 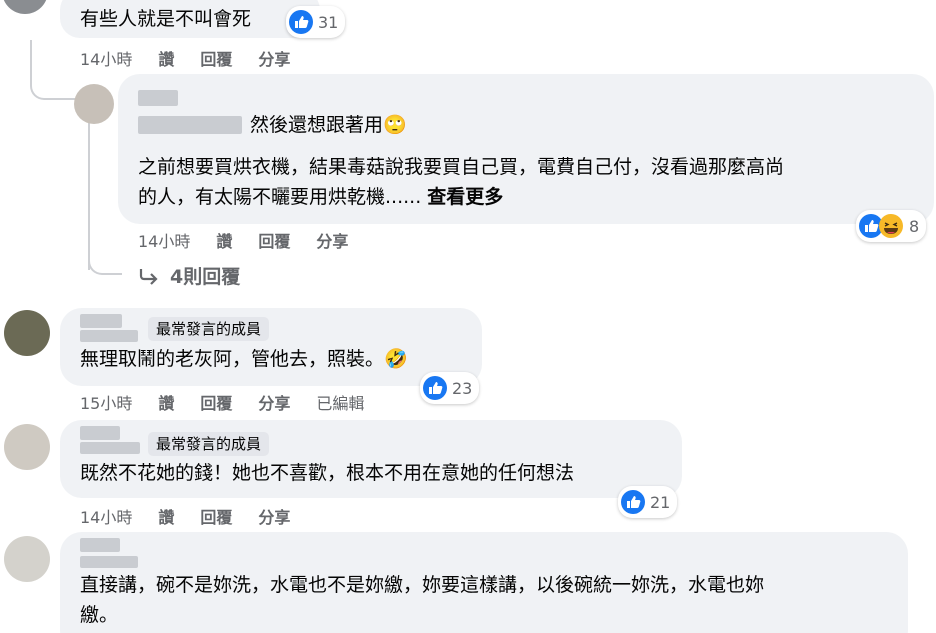 What do you see at coordinates (166, 19) in the screenshot?
I see `comment-text: 有些人就是不叫會死` at bounding box center [166, 19].